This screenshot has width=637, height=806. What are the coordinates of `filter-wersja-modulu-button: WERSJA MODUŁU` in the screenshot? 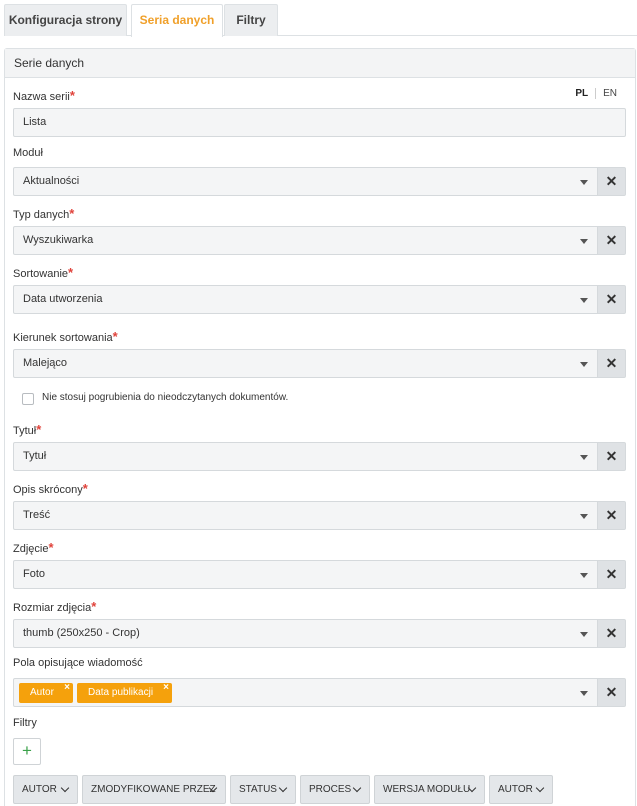 It's located at (429, 789).